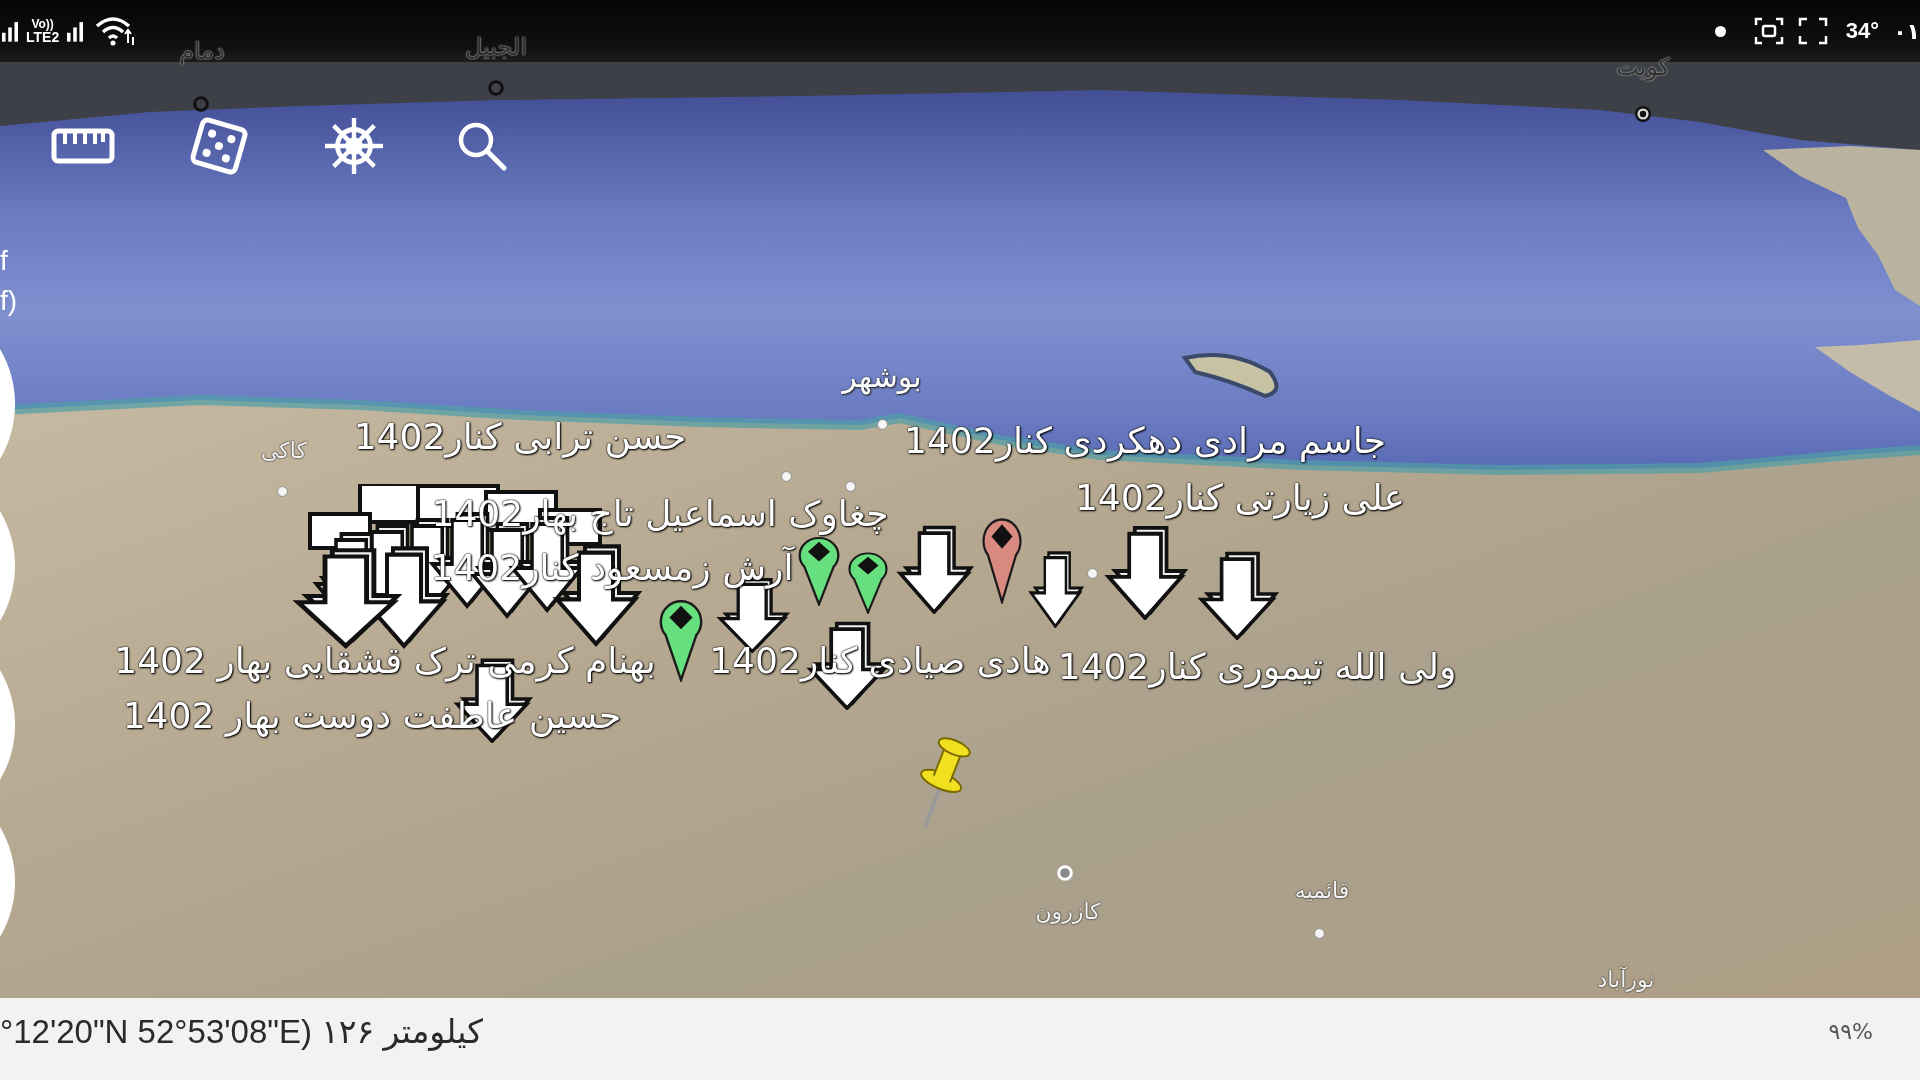  What do you see at coordinates (1068, 912) in the screenshot?
I see `place-name: کازرون` at bounding box center [1068, 912].